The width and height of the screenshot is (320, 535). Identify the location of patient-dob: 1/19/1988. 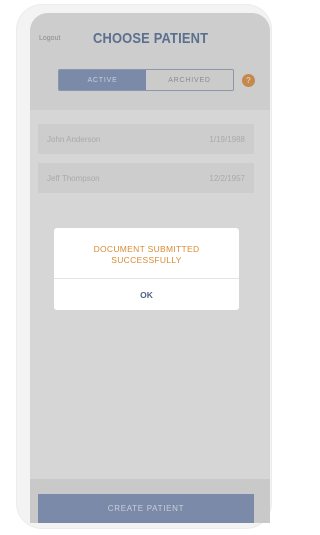
(227, 139).